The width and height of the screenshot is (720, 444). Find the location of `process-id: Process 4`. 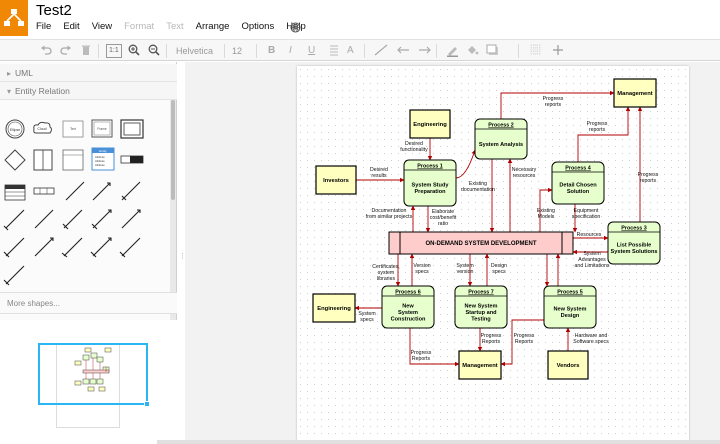

process-id: Process 4 is located at coordinates (577, 169).